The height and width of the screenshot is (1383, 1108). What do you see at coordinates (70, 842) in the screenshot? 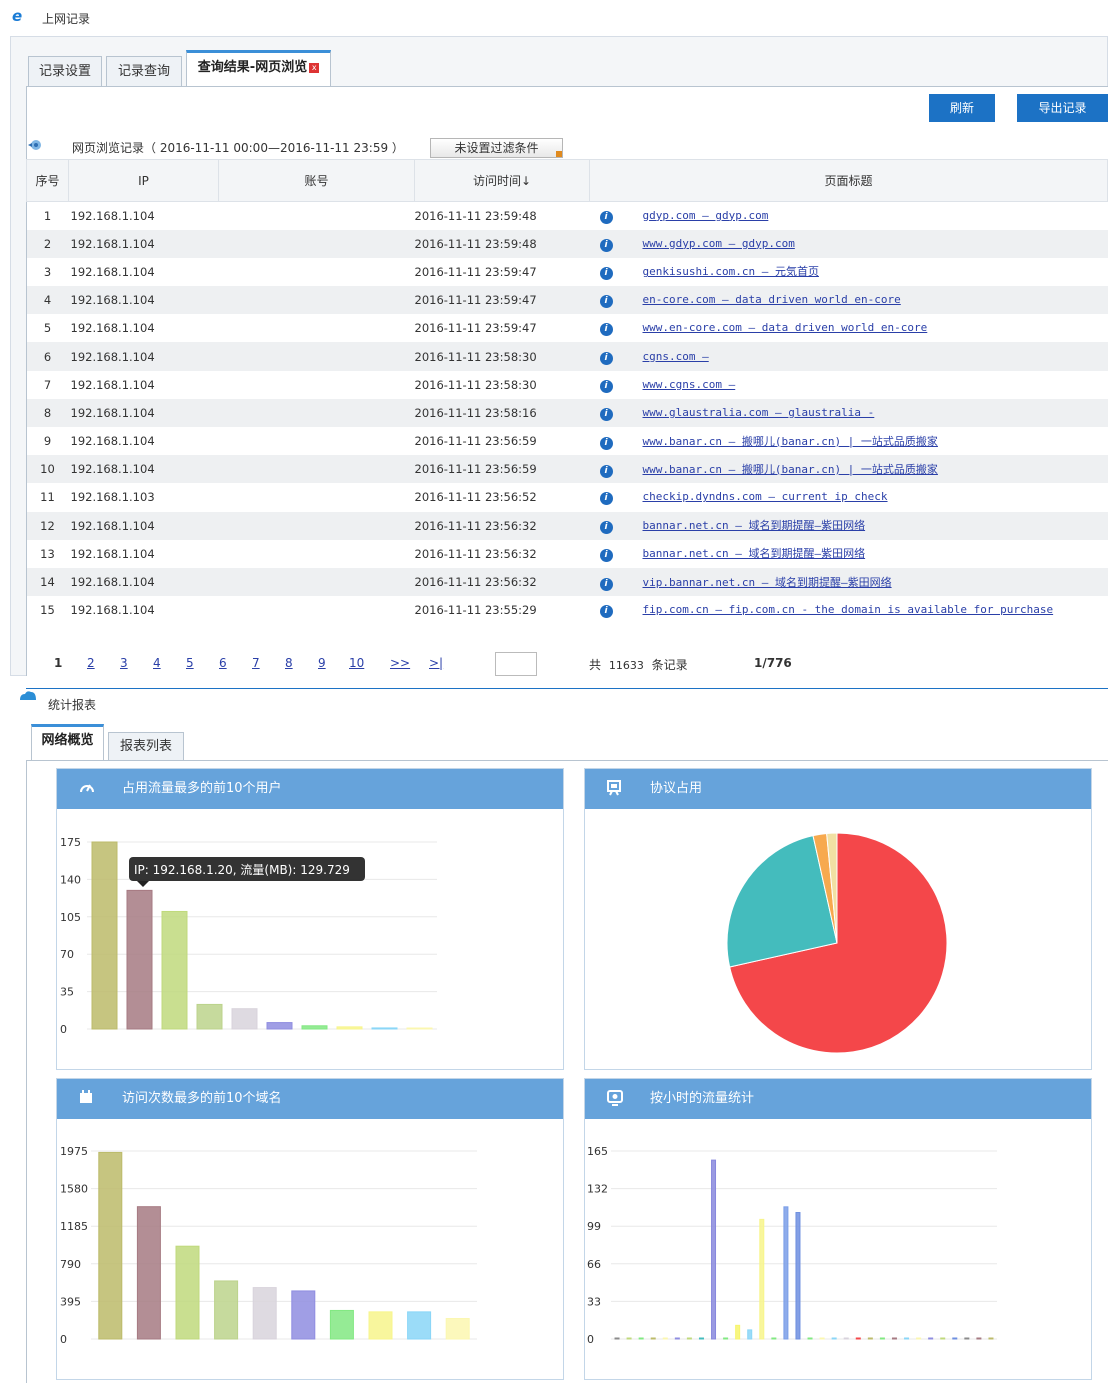
I see `y-tick-label: 175` at bounding box center [70, 842].